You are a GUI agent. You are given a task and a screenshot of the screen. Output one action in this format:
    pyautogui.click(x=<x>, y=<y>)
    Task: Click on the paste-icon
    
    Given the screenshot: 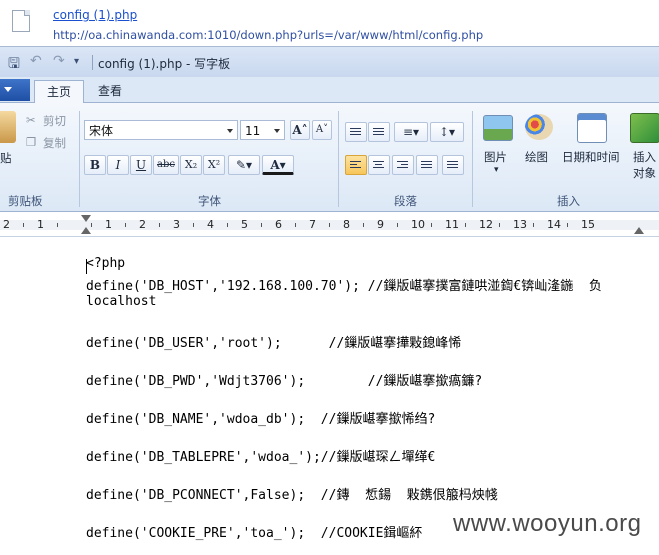 What is the action you would take?
    pyautogui.click(x=8, y=127)
    